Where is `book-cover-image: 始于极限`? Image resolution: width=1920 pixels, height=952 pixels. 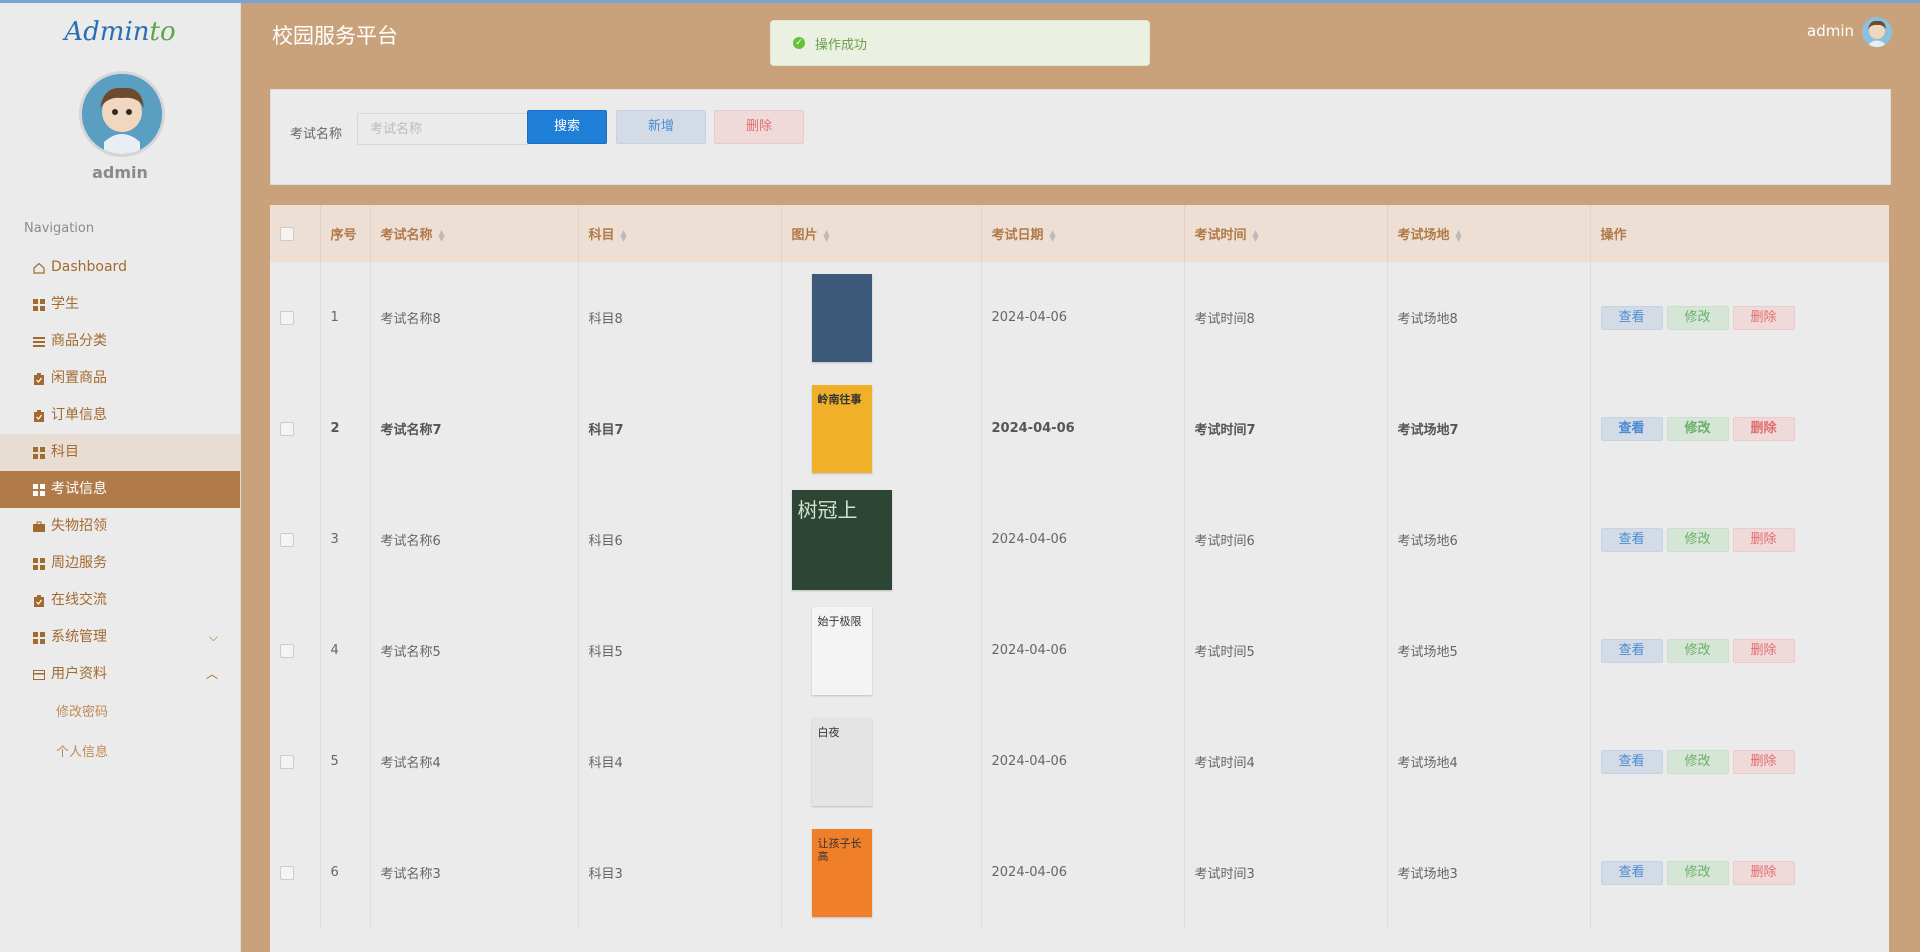 book-cover-image: 始于极限 is located at coordinates (841, 650).